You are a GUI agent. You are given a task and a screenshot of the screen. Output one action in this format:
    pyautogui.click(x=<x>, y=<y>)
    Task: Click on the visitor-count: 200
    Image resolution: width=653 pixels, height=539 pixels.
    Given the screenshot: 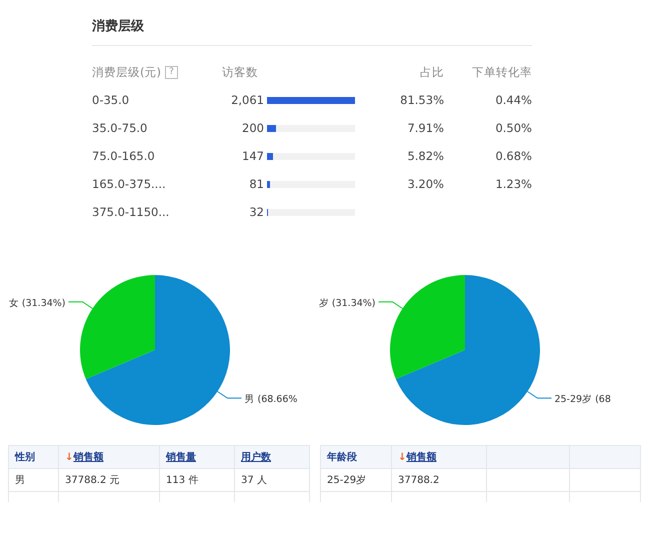 What is the action you would take?
    pyautogui.click(x=252, y=128)
    